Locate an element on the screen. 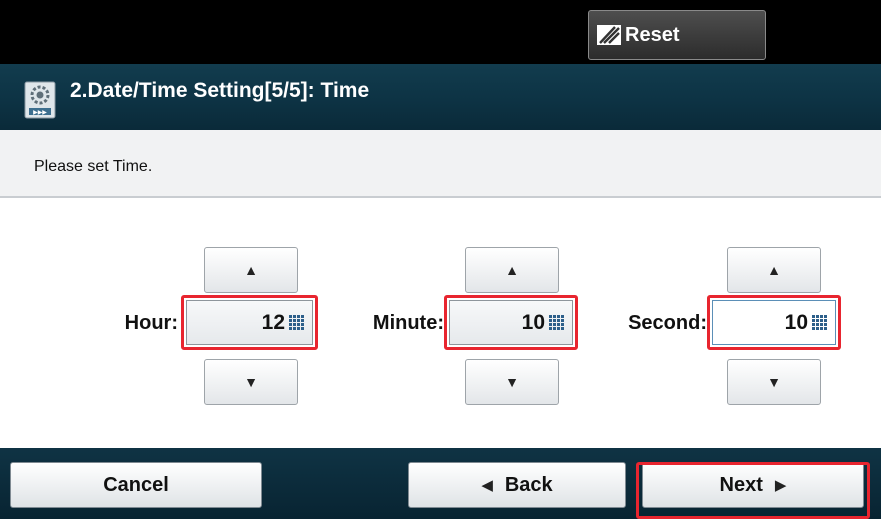 Image resolution: width=881 pixels, height=519 pixels. hour-label: Hour: is located at coordinates (151, 323).